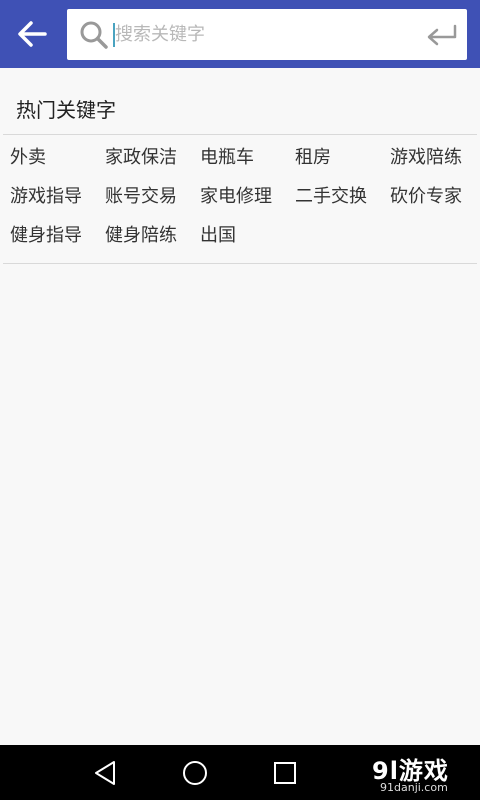 This screenshot has width=480, height=800. I want to click on enter-return-icon, so click(442, 35).